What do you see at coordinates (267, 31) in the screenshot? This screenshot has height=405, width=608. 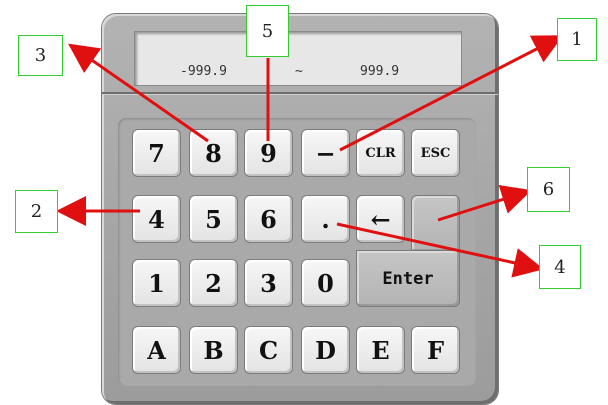 I see `callout-5: 5` at bounding box center [267, 31].